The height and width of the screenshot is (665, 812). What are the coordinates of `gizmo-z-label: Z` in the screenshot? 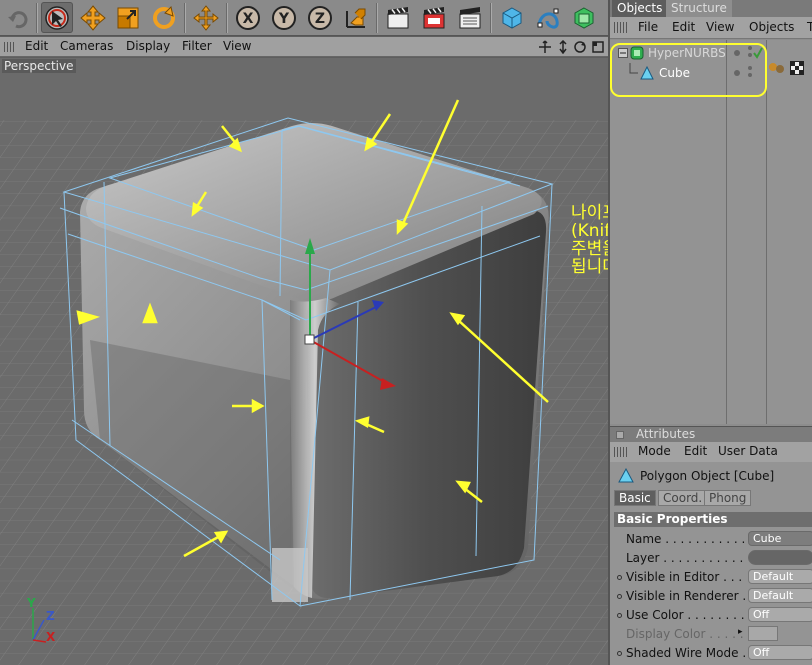 It's located at (50, 616).